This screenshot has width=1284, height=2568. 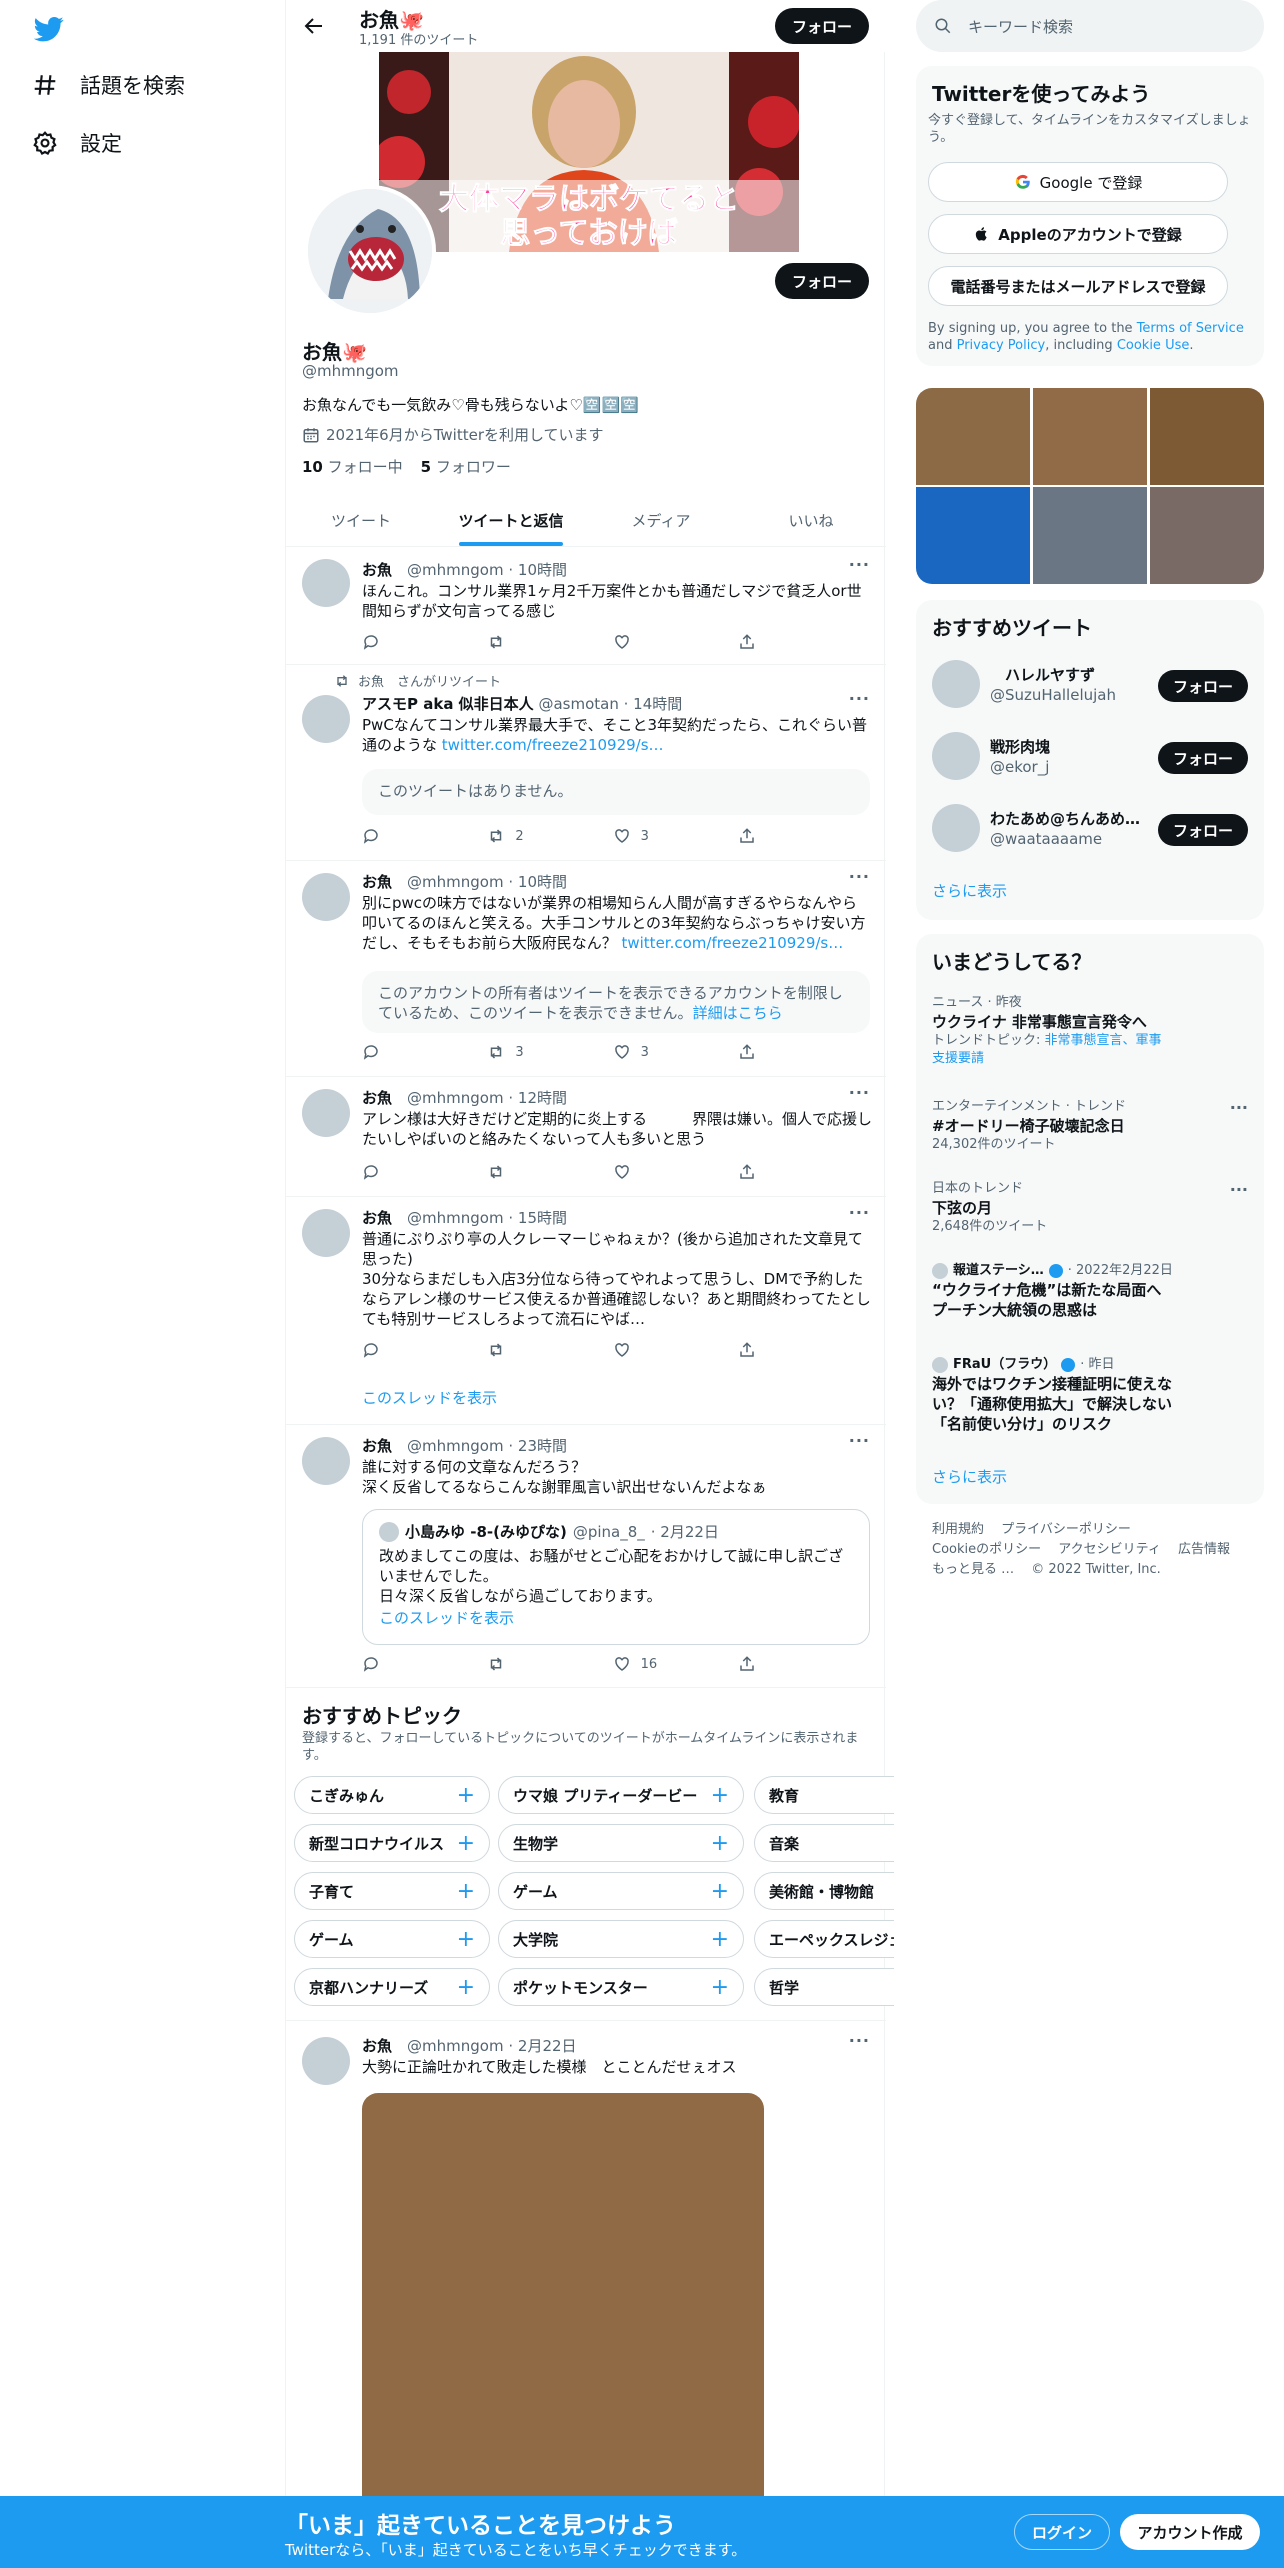 I want to click on topic-chip: エーペックスレジェ, so click(x=824, y=1939).